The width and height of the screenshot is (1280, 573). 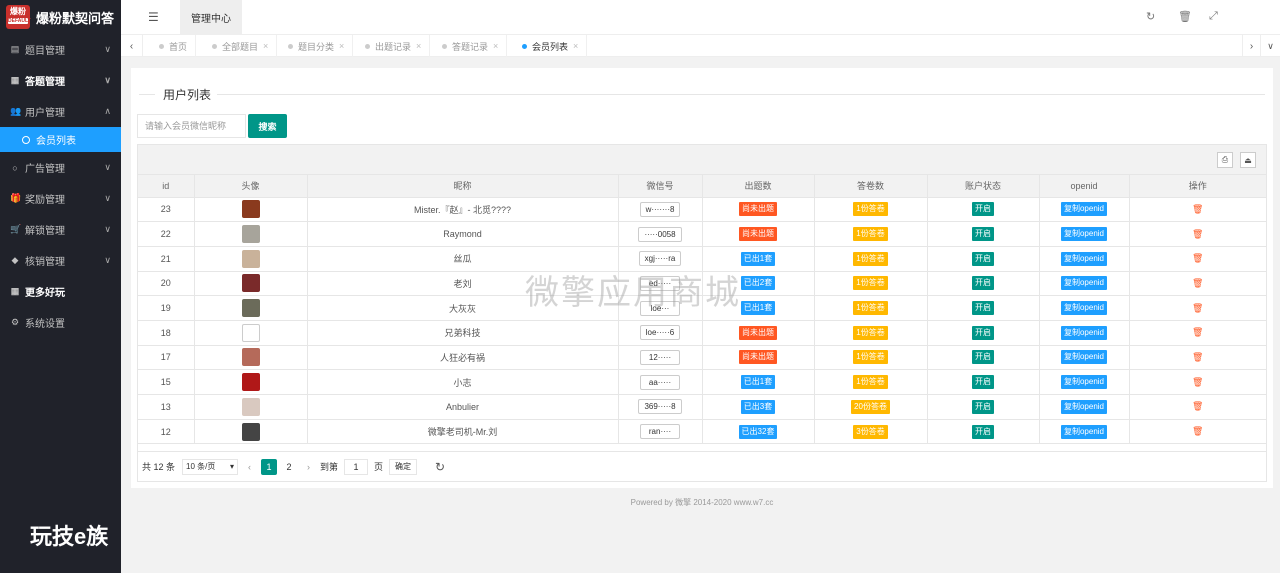 I want to click on wechat-id-input: xgj·····ra, so click(x=660, y=259).